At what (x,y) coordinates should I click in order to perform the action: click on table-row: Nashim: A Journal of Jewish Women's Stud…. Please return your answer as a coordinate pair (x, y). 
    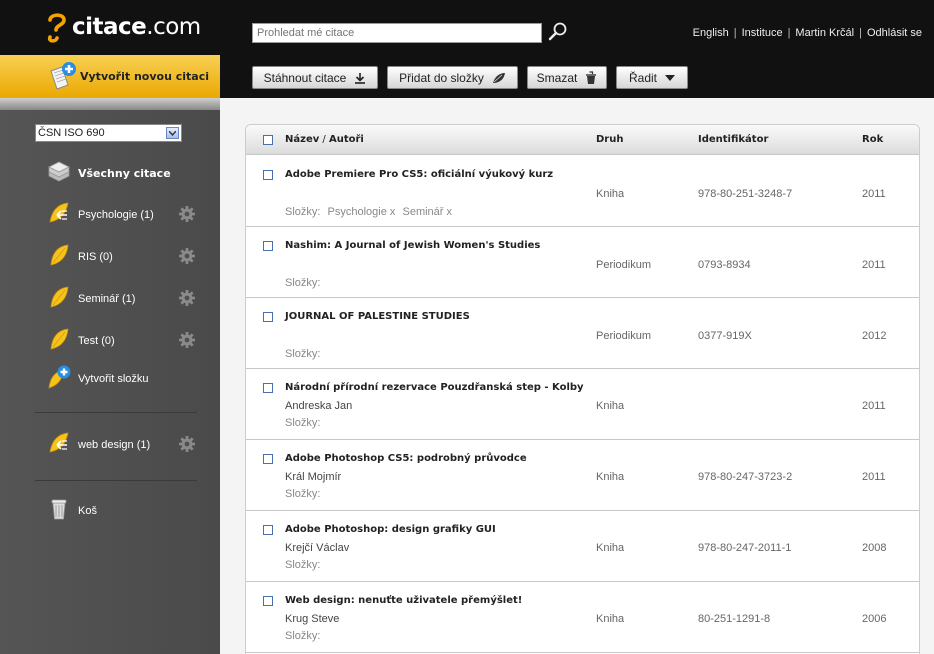
    Looking at the image, I should click on (582, 262).